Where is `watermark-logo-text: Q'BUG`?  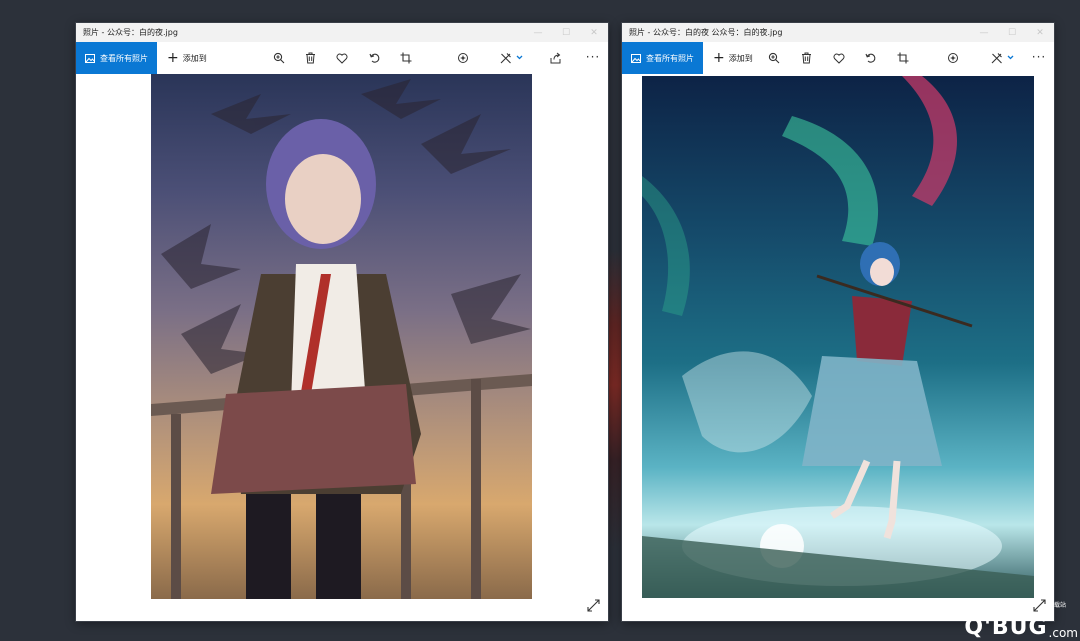 watermark-logo-text: Q'BUG is located at coordinates (1006, 627).